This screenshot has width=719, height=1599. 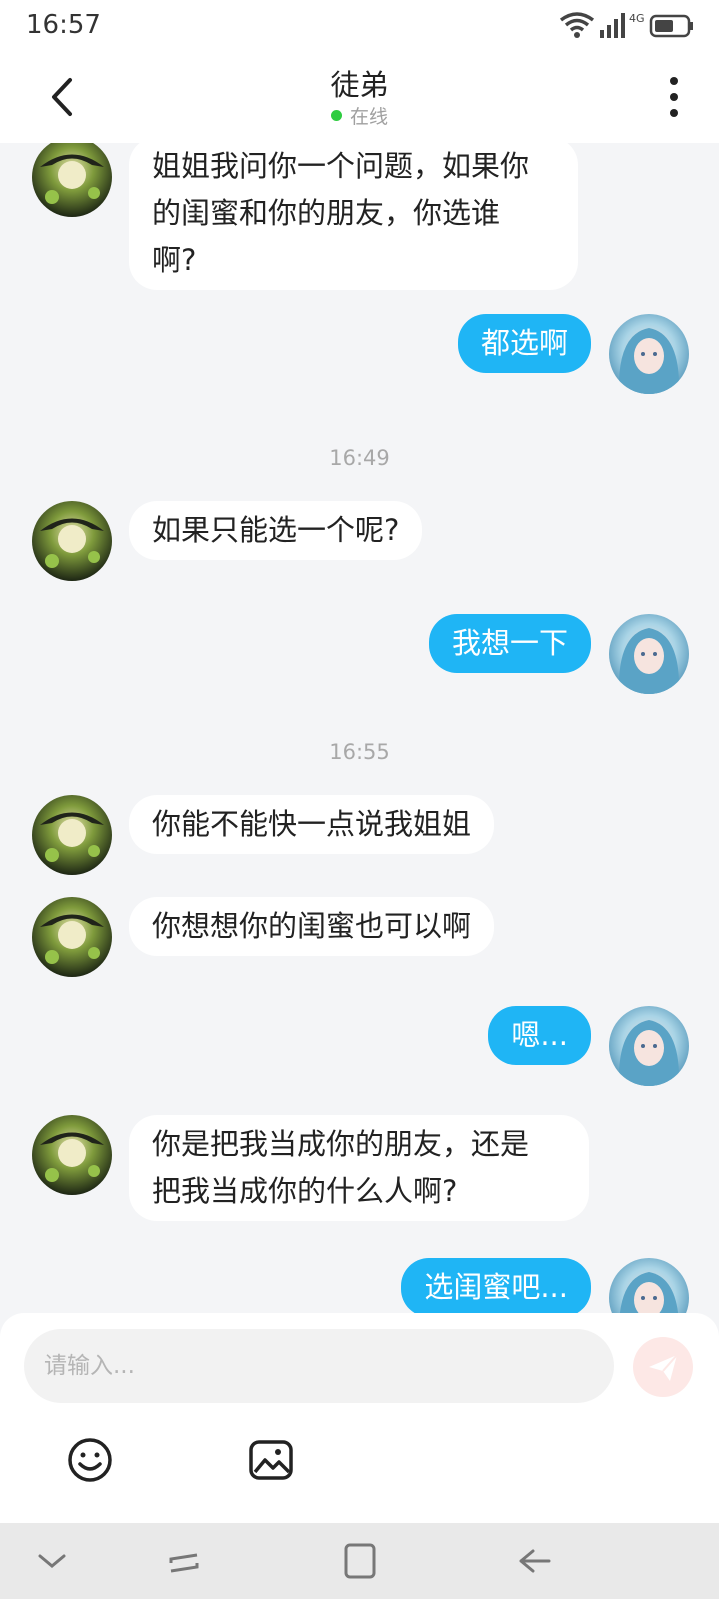 What do you see at coordinates (359, 25) in the screenshot?
I see `status-bar: 16:57 4G` at bounding box center [359, 25].